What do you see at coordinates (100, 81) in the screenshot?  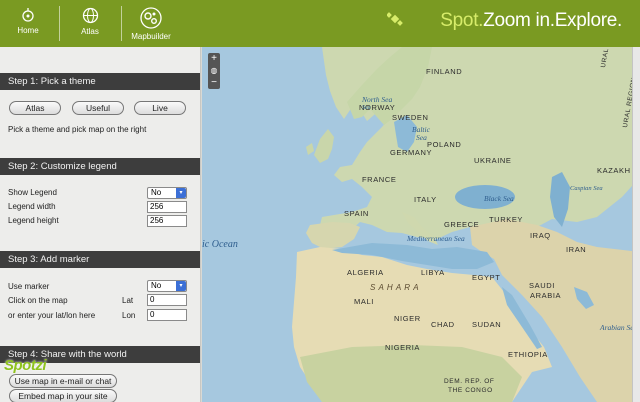 I see `step1-header: Step 1: Pick a theme` at bounding box center [100, 81].